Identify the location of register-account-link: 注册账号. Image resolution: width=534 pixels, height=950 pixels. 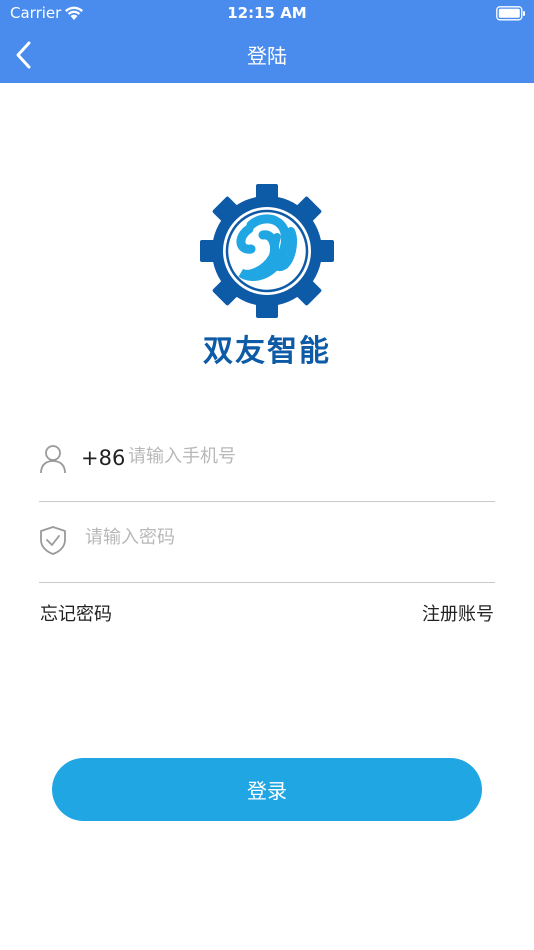
(458, 613).